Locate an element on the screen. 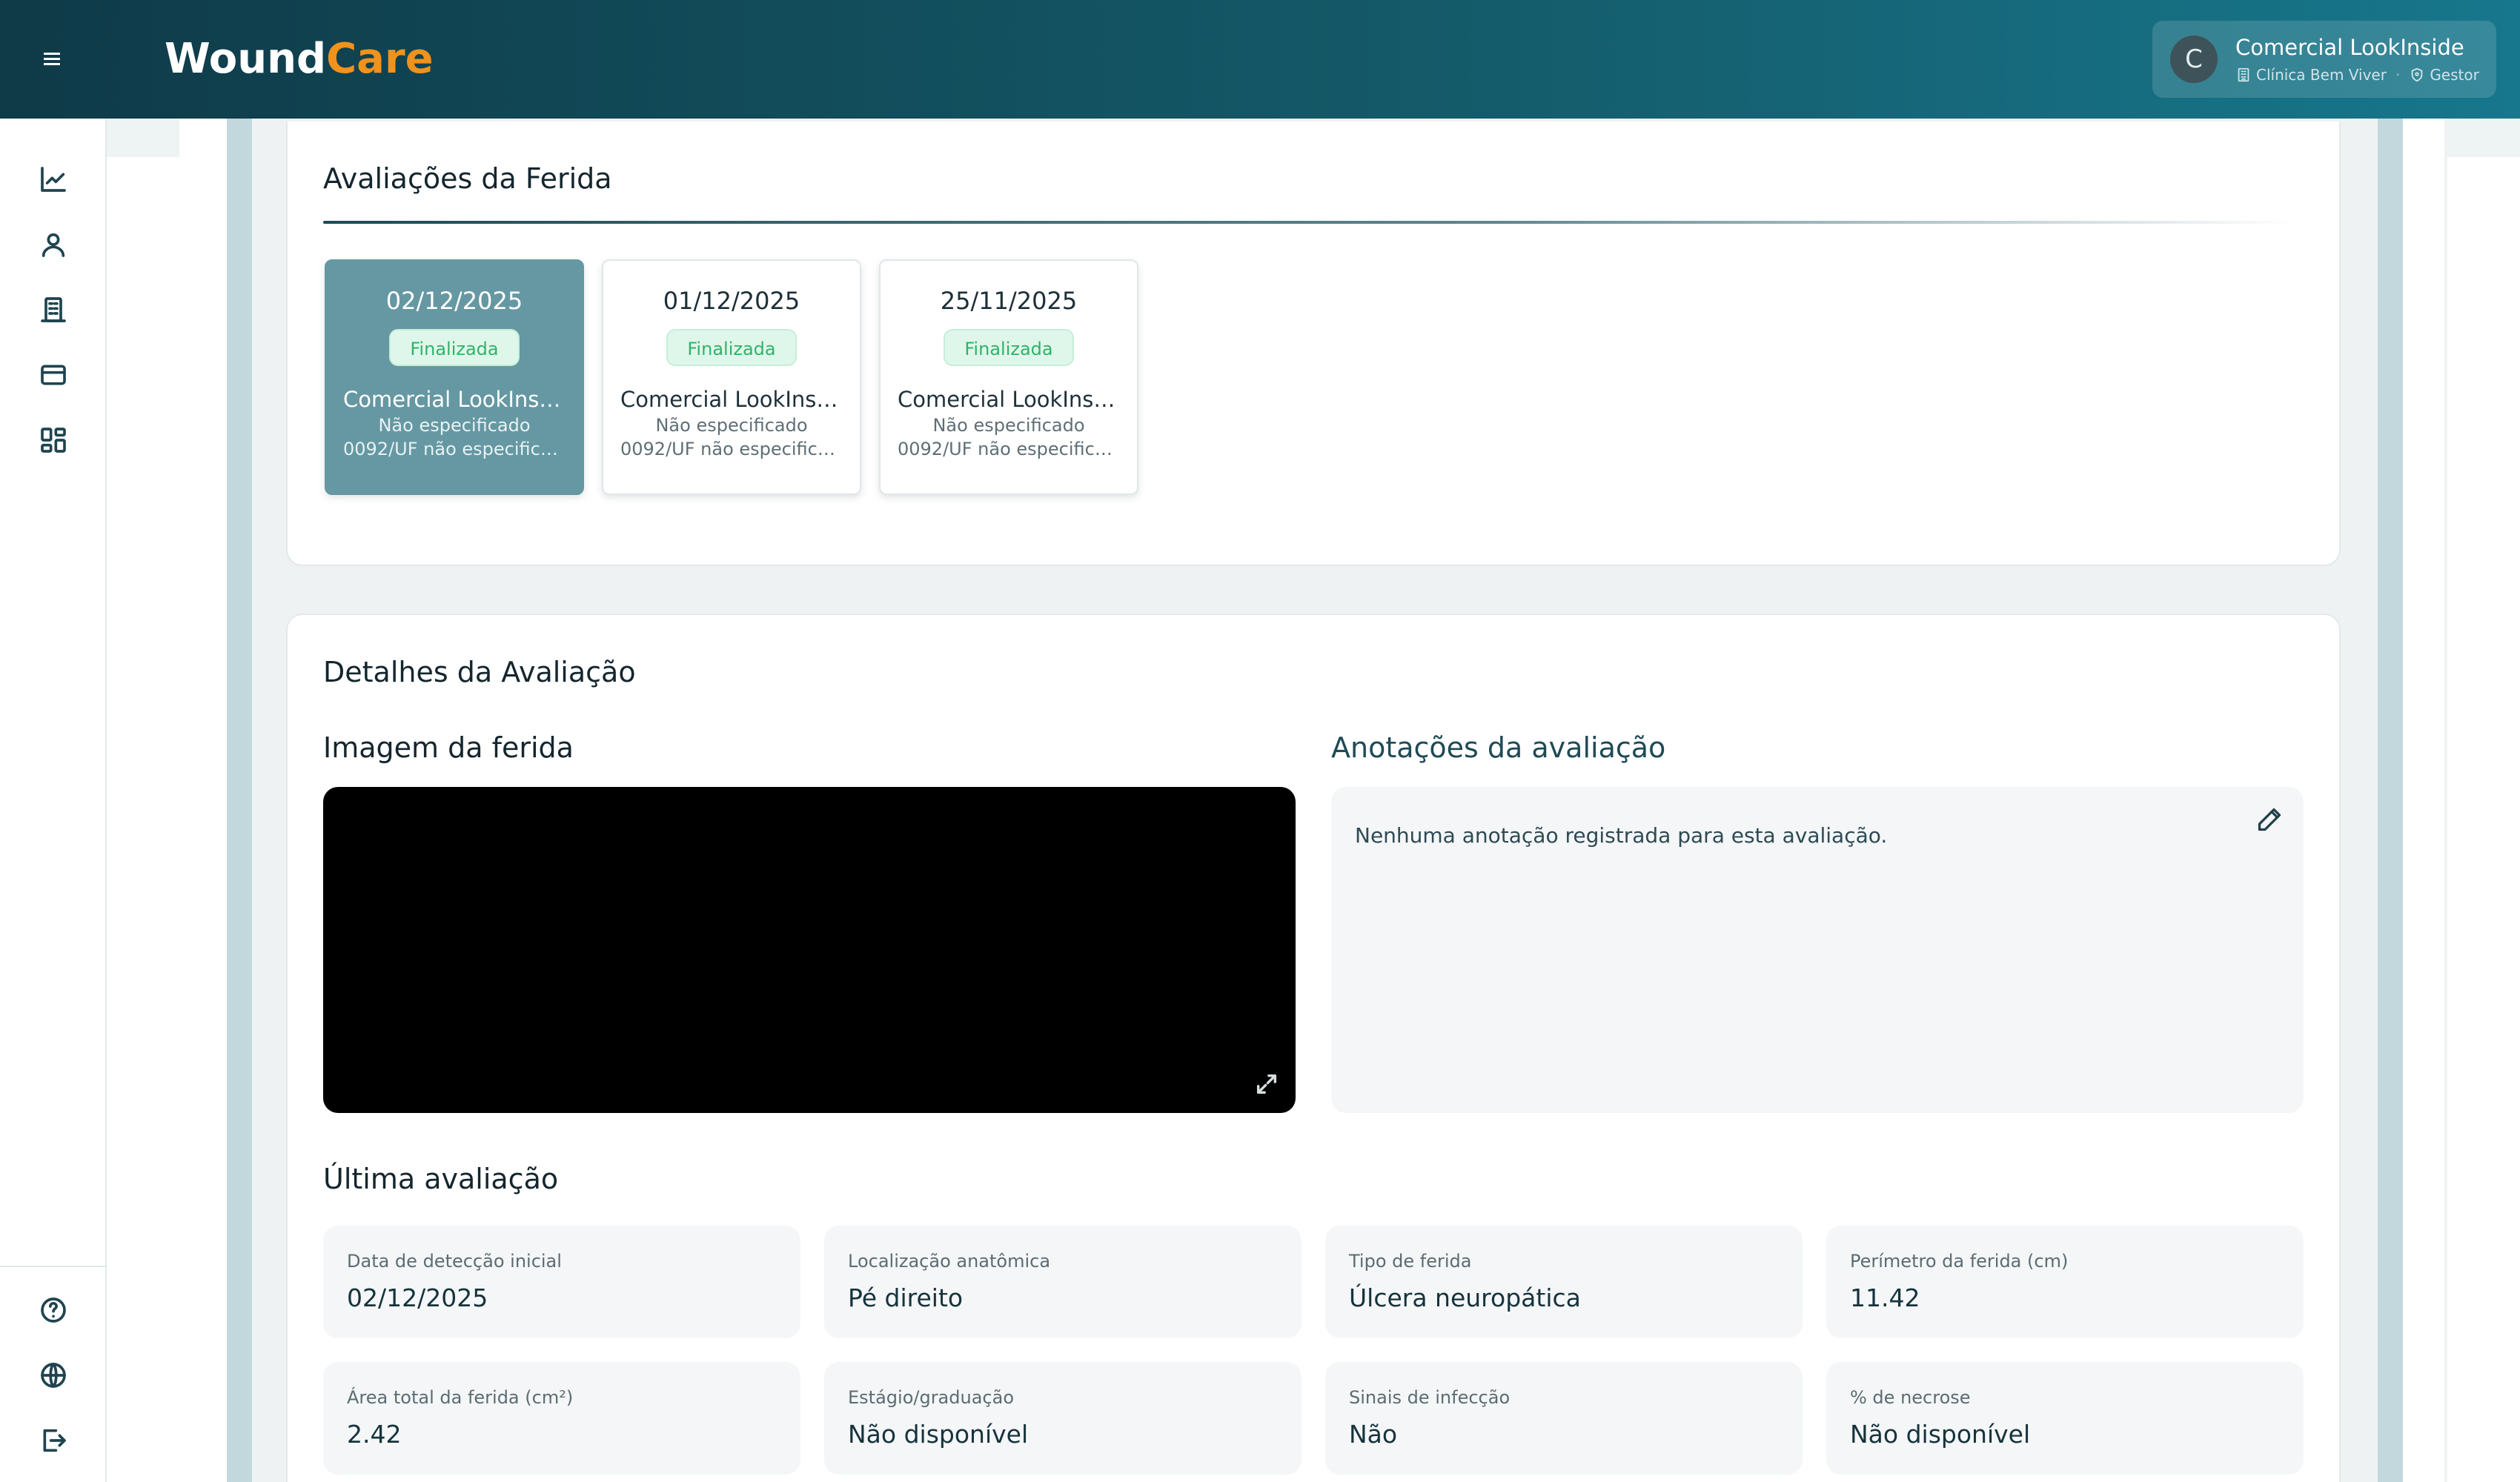 This screenshot has height=1482, width=2520. expand-icon is located at coordinates (1267, 1084).